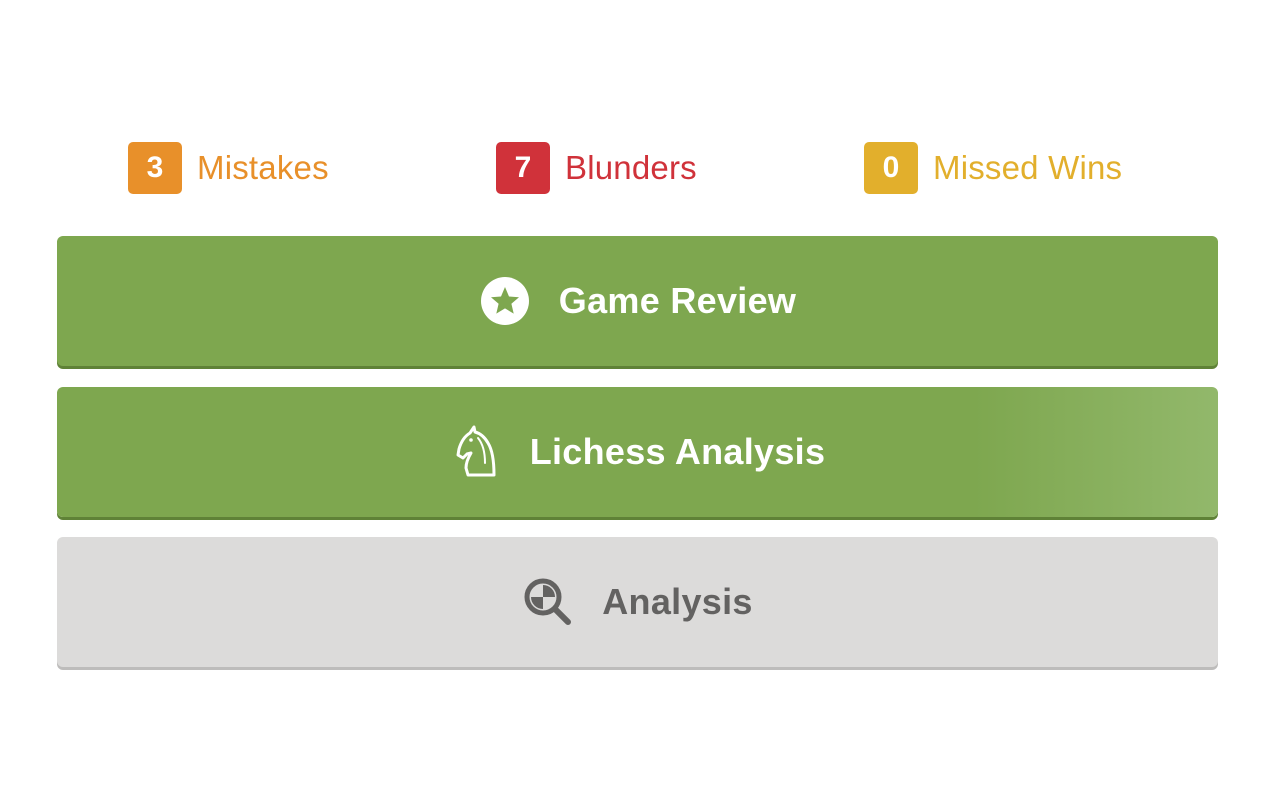 This screenshot has width=1280, height=800. I want to click on game-review-label: Game Review, so click(677, 300).